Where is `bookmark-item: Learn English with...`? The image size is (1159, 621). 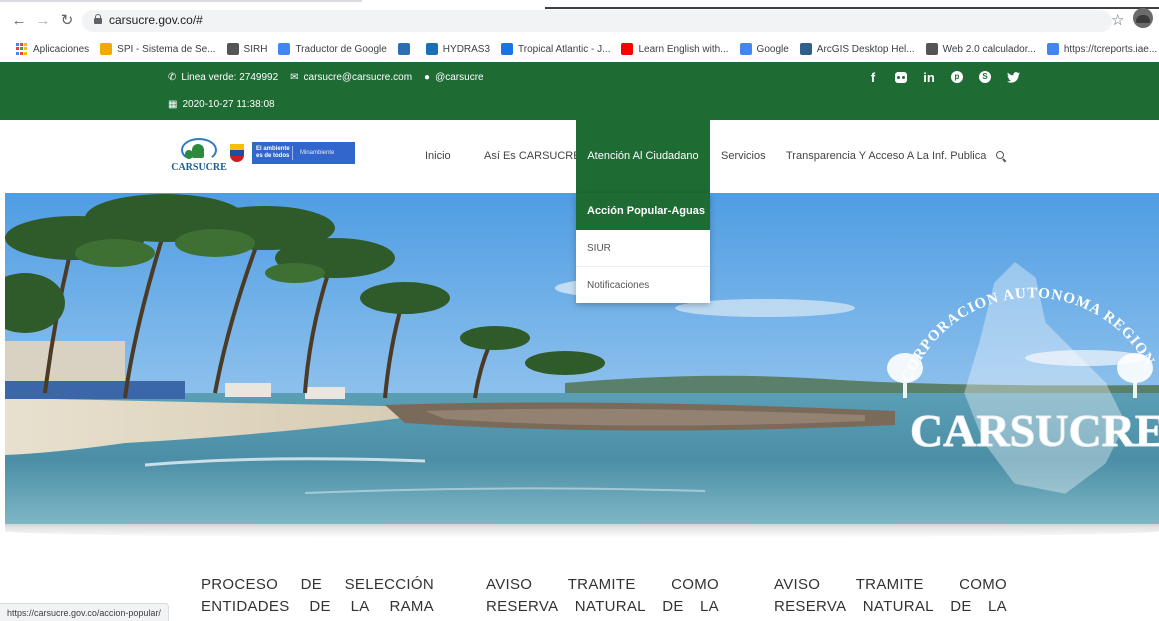 bookmark-item: Learn English with... is located at coordinates (675, 49).